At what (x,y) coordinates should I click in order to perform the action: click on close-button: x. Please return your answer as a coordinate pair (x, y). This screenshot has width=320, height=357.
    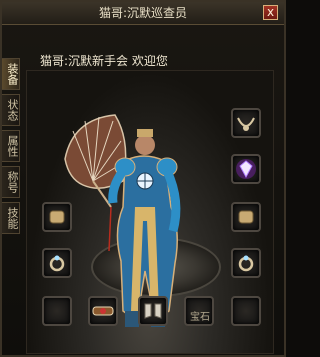
    Looking at the image, I should click on (270, 12).